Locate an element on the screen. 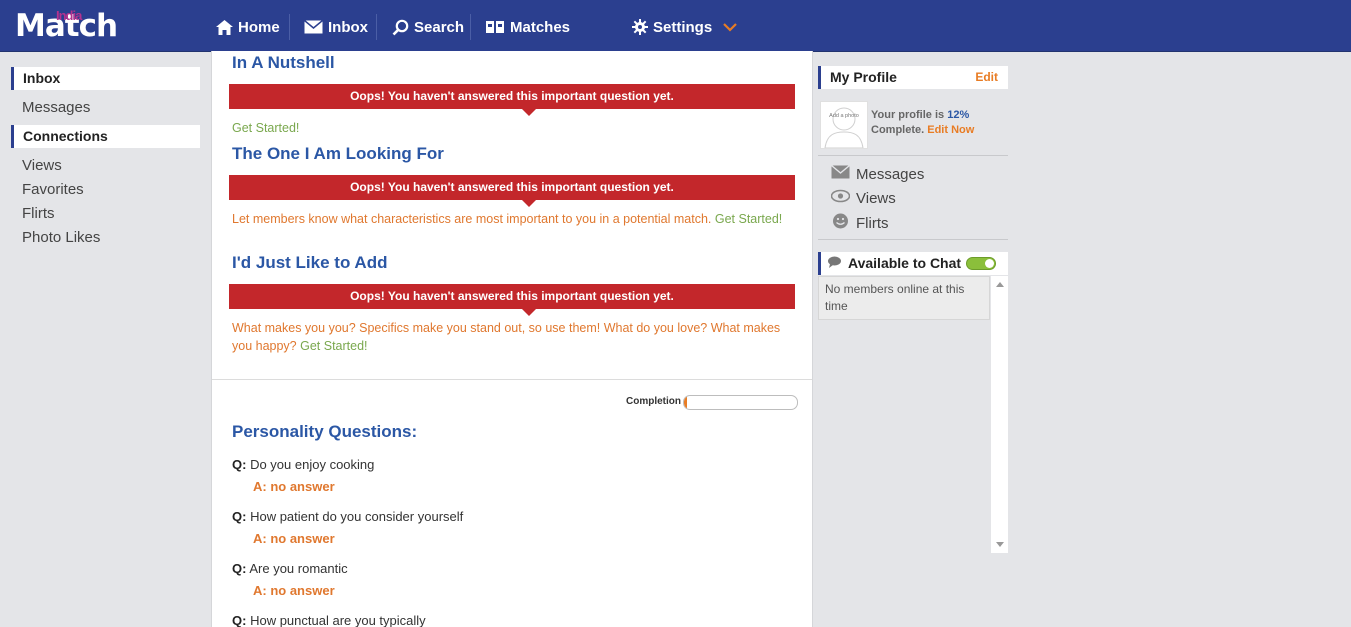 This screenshot has height=627, width=1351. sidebar-item-flirts: Flirts is located at coordinates (38, 213).